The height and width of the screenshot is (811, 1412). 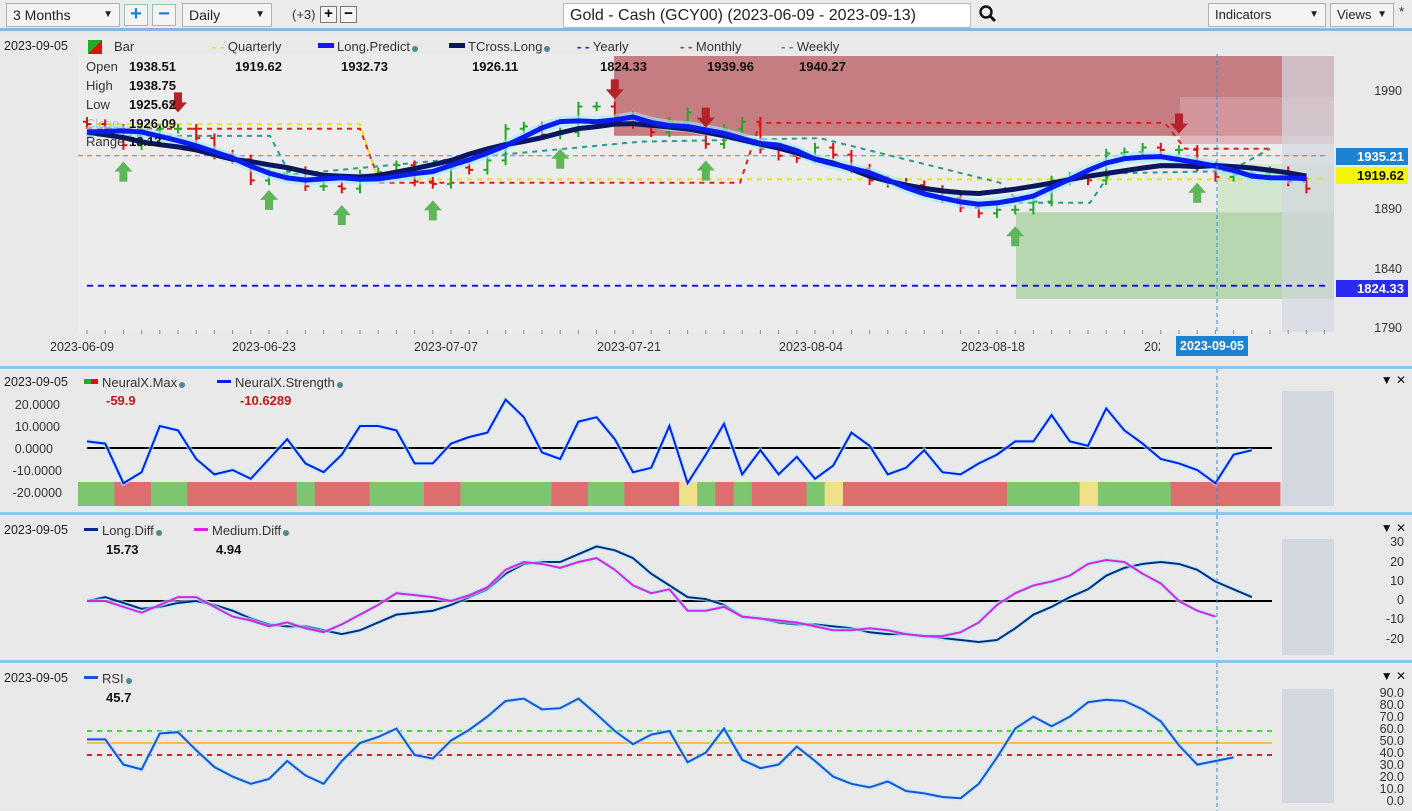 I want to click on y-tick-label: 30, so click(x=1397, y=542).